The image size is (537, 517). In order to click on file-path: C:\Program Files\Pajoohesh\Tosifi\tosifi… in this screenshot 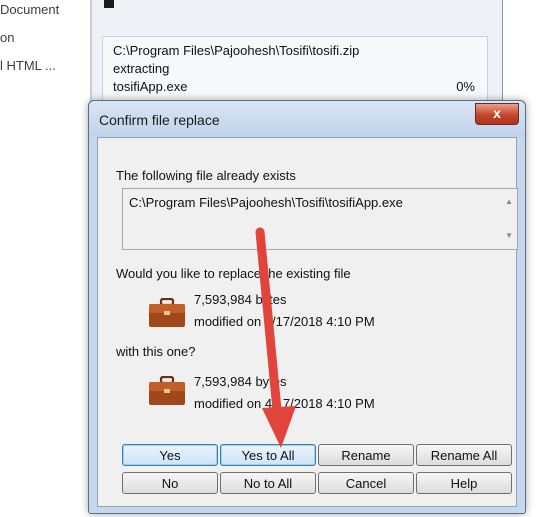, I will do `click(266, 202)`.